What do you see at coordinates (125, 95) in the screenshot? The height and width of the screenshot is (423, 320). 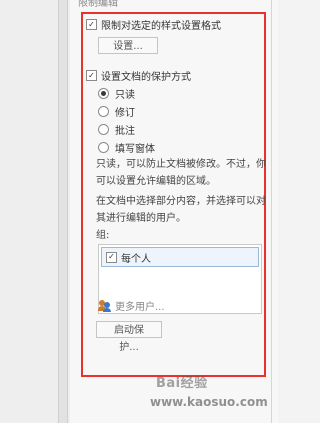 I see `radio-readonly-label: 只读` at bounding box center [125, 95].